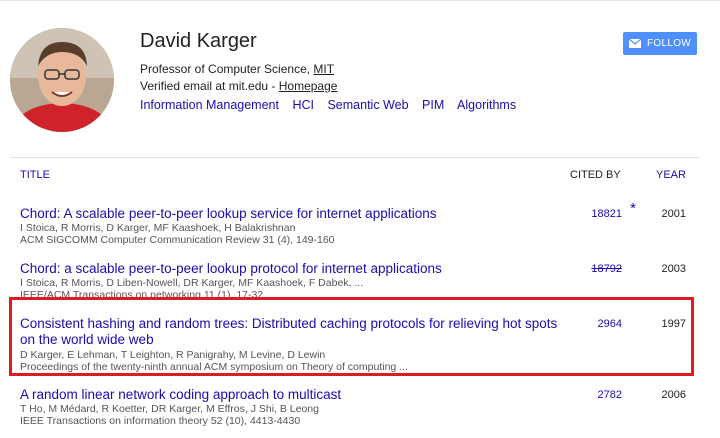 The image size is (720, 438). I want to click on column-header-year: YEAR, so click(671, 175).